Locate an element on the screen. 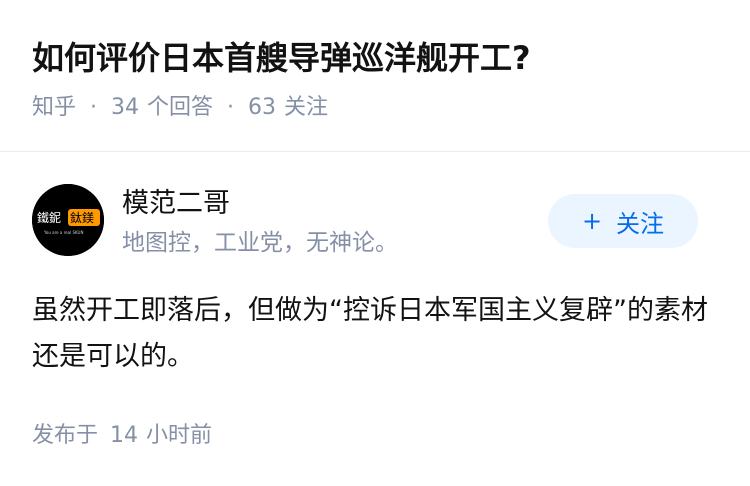 Image resolution: width=750 pixels, height=486 pixels. avatar-logo: 鐵鈮 鈦鎂 You are a real SKUN is located at coordinates (68, 220).